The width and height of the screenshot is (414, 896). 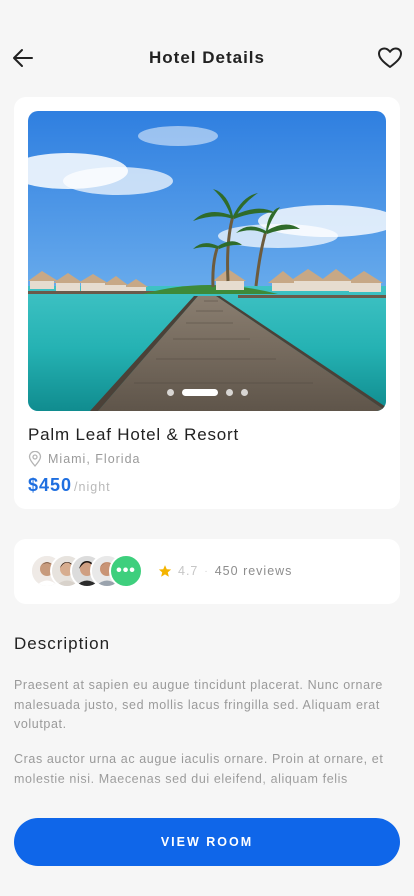 I want to click on carousel-dot-active, so click(x=199, y=392).